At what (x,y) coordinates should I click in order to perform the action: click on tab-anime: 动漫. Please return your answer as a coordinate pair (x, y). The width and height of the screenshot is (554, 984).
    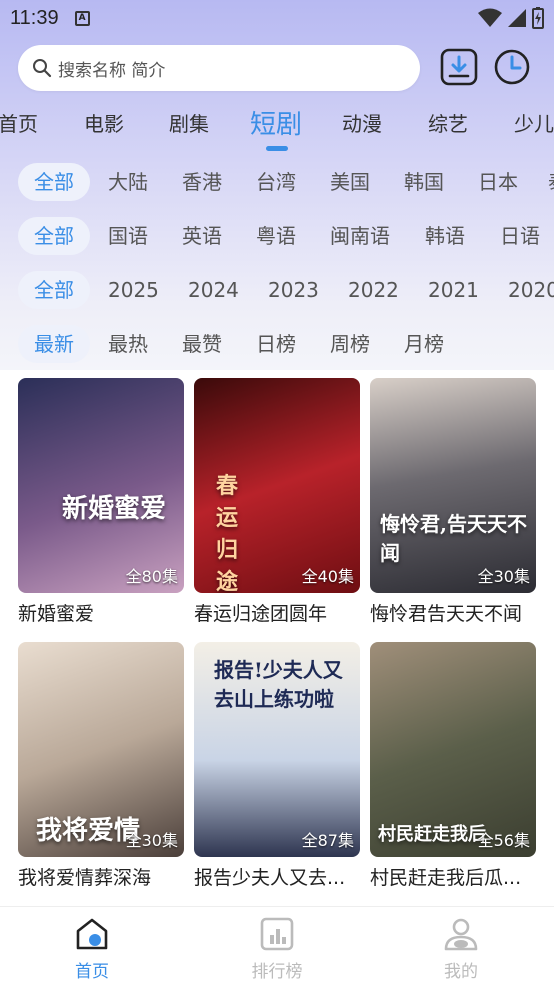
    Looking at the image, I should click on (362, 122).